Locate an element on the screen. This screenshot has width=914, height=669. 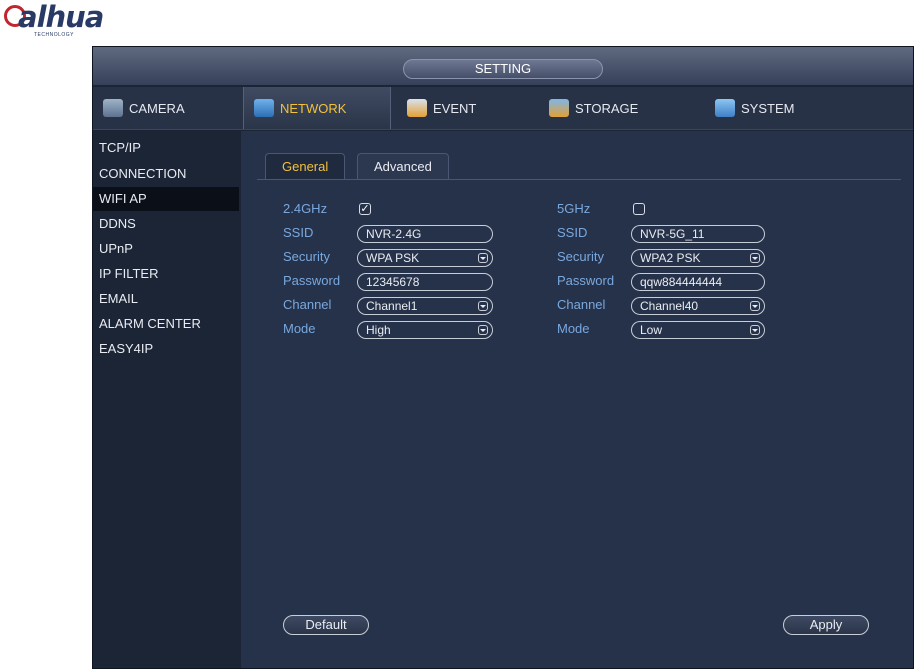
tab-event: EVENT is located at coordinates (467, 108).